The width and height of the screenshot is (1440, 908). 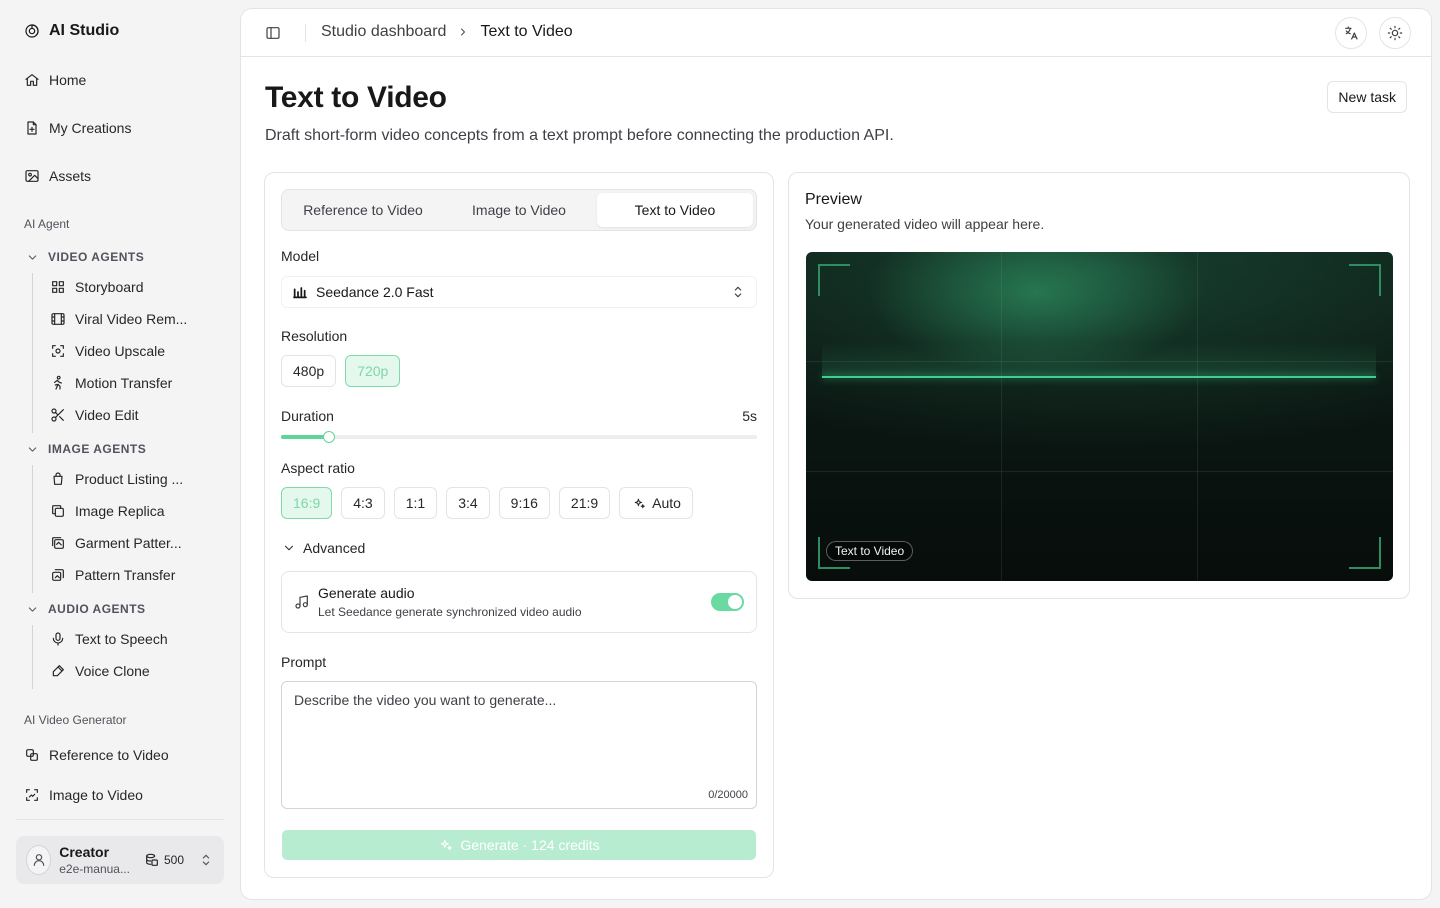 What do you see at coordinates (675, 210) in the screenshot?
I see `tab-text-to-video: Text to Video` at bounding box center [675, 210].